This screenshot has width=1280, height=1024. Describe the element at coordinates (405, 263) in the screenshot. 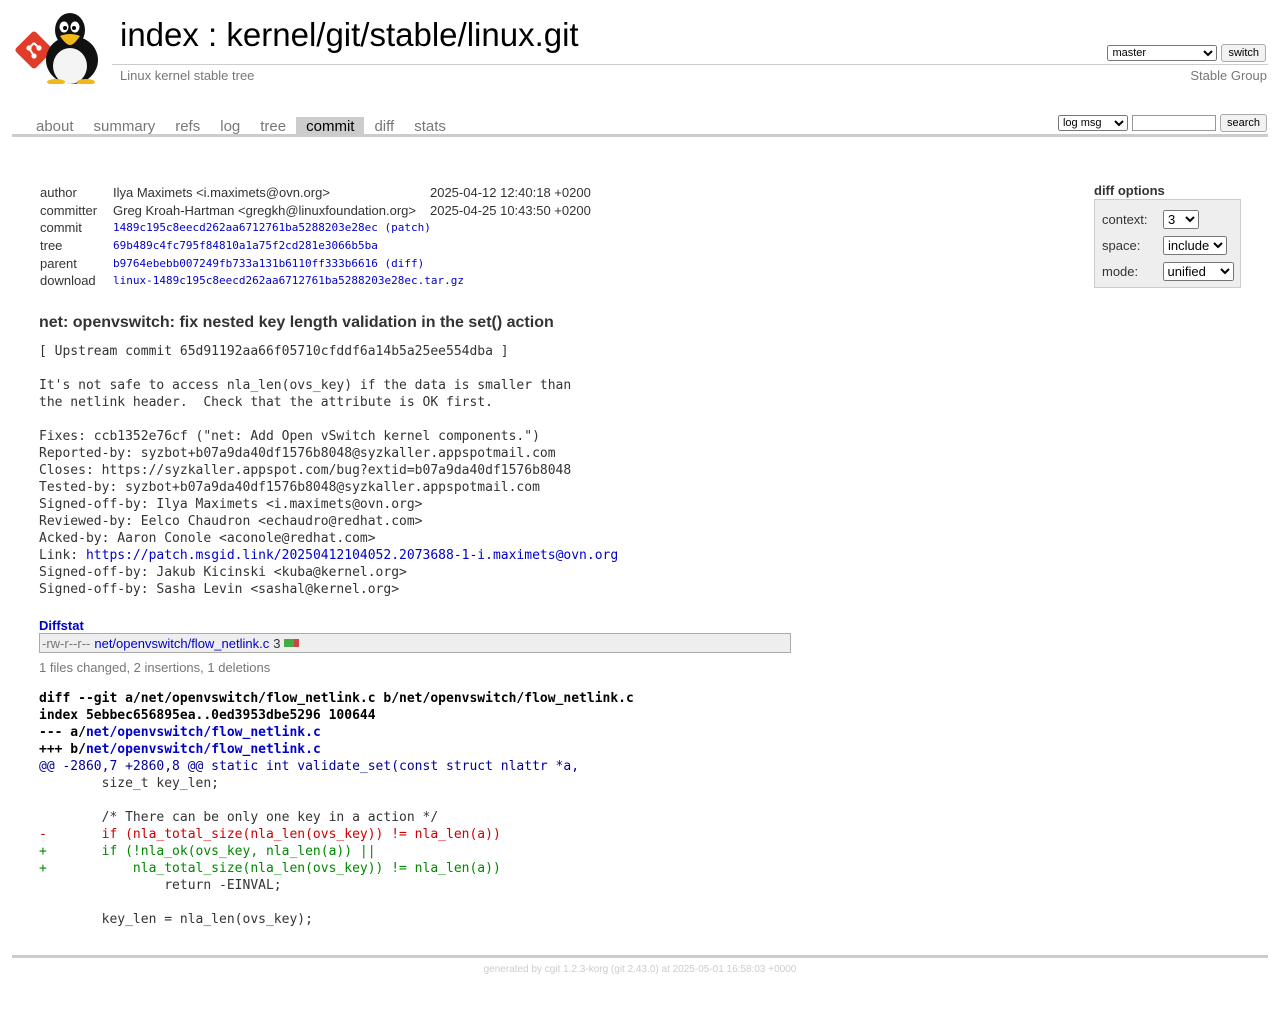

I see `parent-diff-link: (diff)` at that location.